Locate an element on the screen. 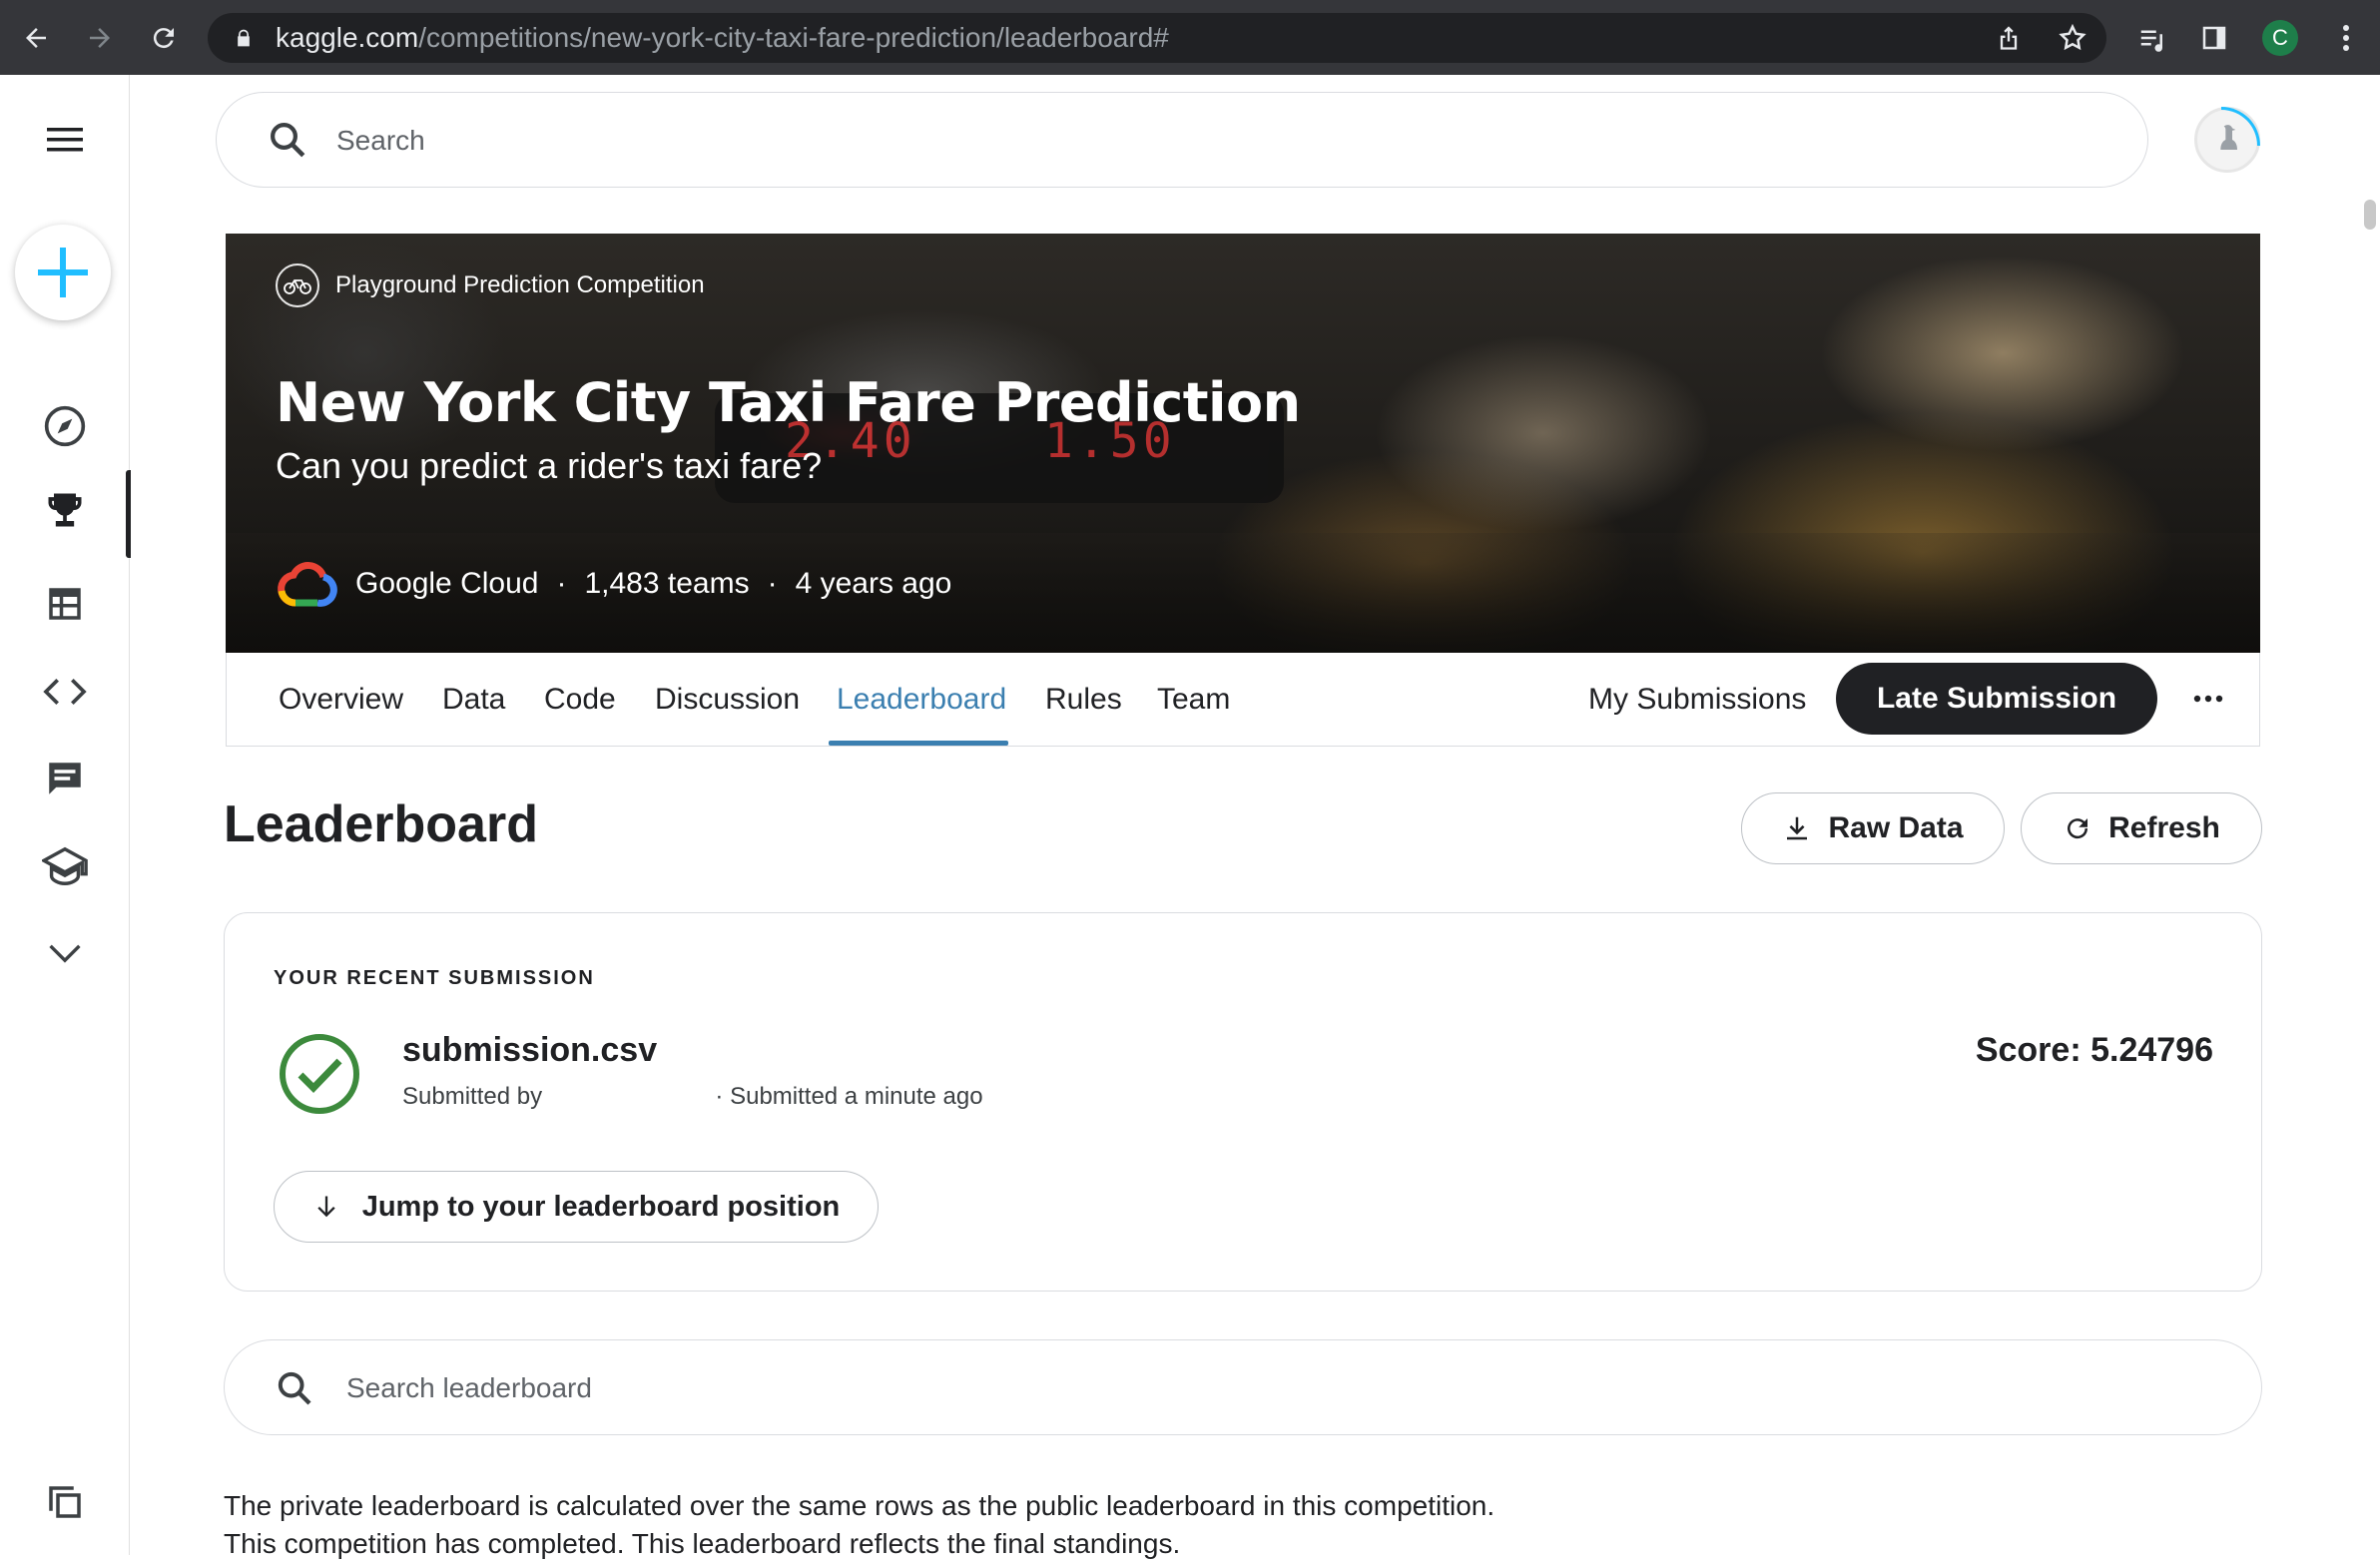 This screenshot has width=2380, height=1563. download-icon is located at coordinates (1797, 828).